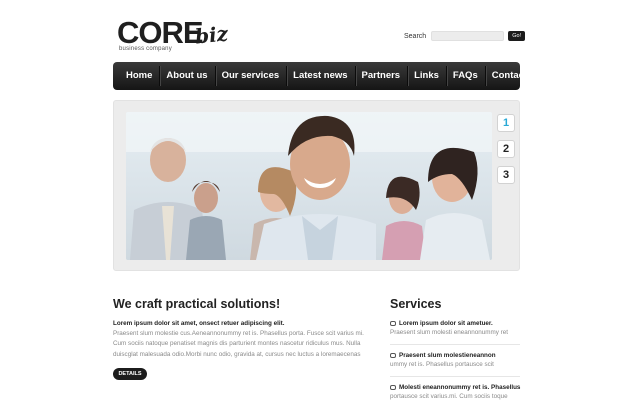 The width and height of the screenshot is (640, 400). Describe the element at coordinates (381, 76) in the screenshot. I see `nav-item-partners: Partners` at that location.